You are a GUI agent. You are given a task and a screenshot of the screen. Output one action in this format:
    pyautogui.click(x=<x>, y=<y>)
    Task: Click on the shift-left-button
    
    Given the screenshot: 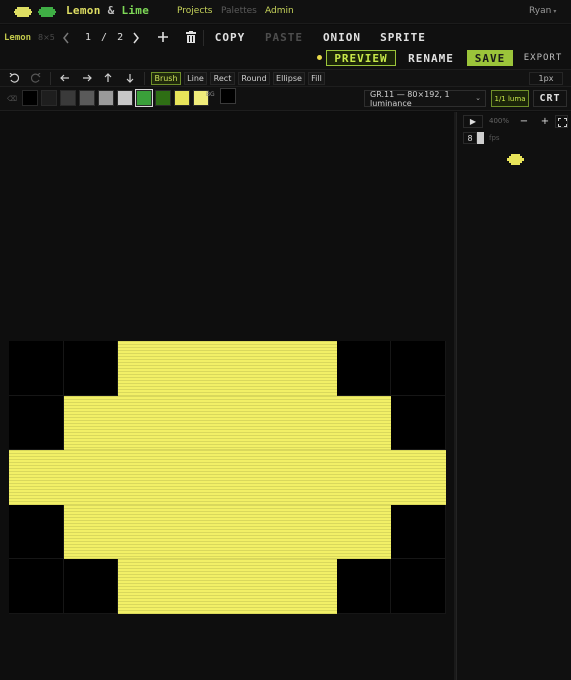 What is the action you would take?
    pyautogui.click(x=65, y=78)
    